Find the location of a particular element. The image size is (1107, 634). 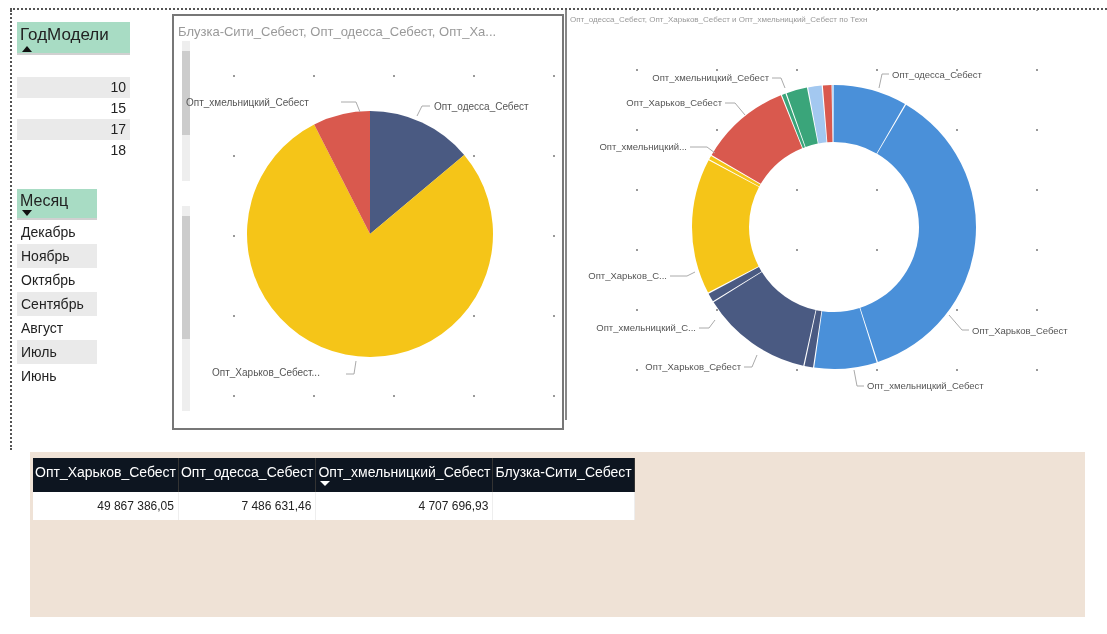

table-cell: 49 867 386,05 is located at coordinates (106, 506).